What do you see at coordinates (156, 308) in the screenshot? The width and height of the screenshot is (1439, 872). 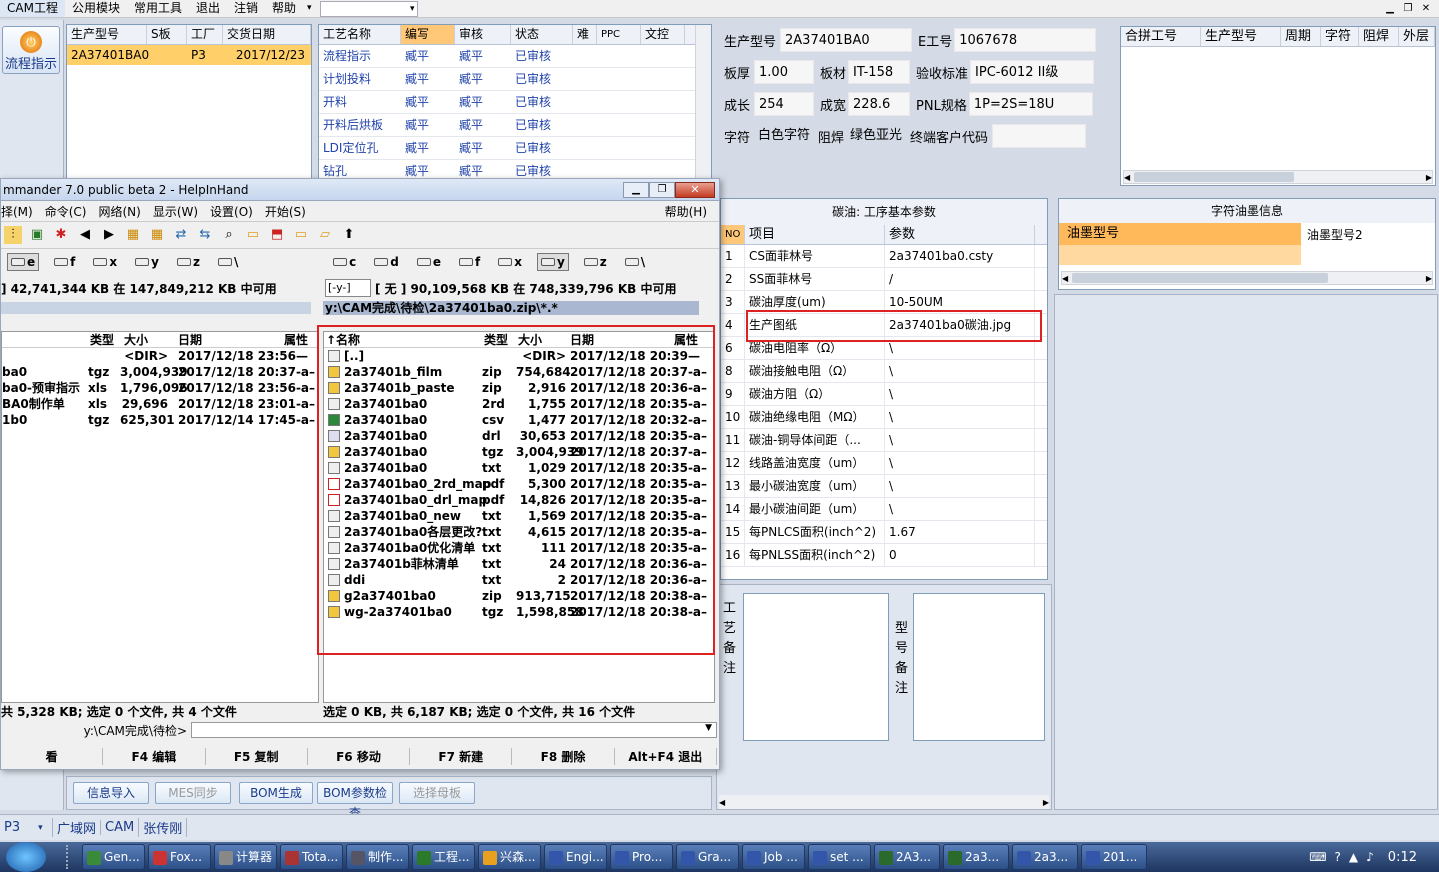 I see `tc-left-path` at bounding box center [156, 308].